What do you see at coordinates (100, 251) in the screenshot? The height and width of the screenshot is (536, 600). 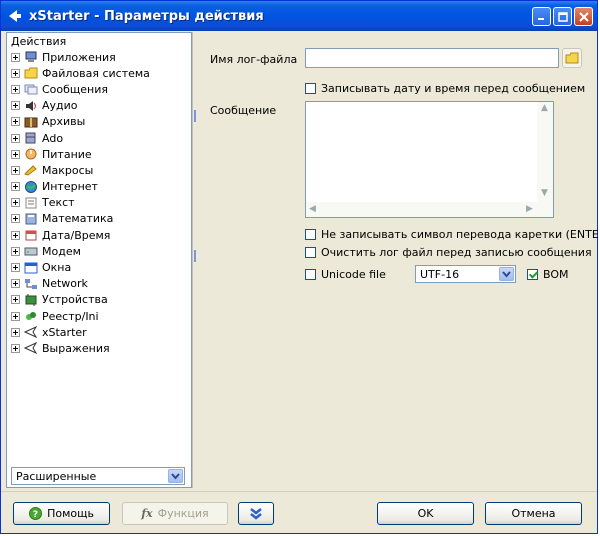 I see `tree-item: Модем` at bounding box center [100, 251].